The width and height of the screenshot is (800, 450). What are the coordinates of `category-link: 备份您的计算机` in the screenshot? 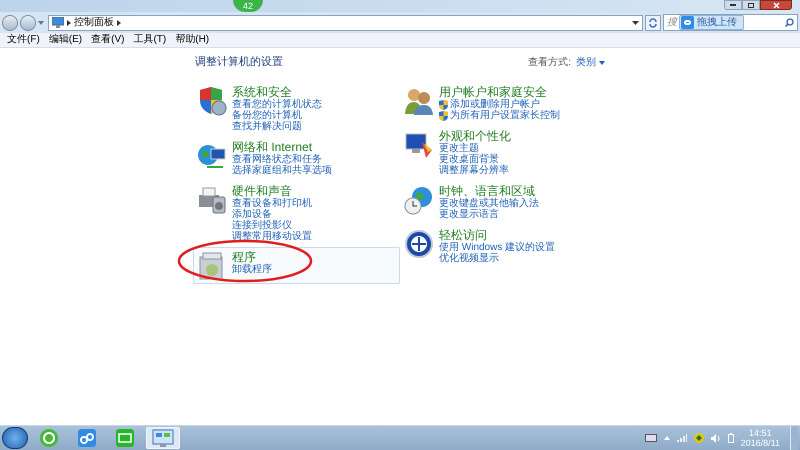 It's located at (267, 115).